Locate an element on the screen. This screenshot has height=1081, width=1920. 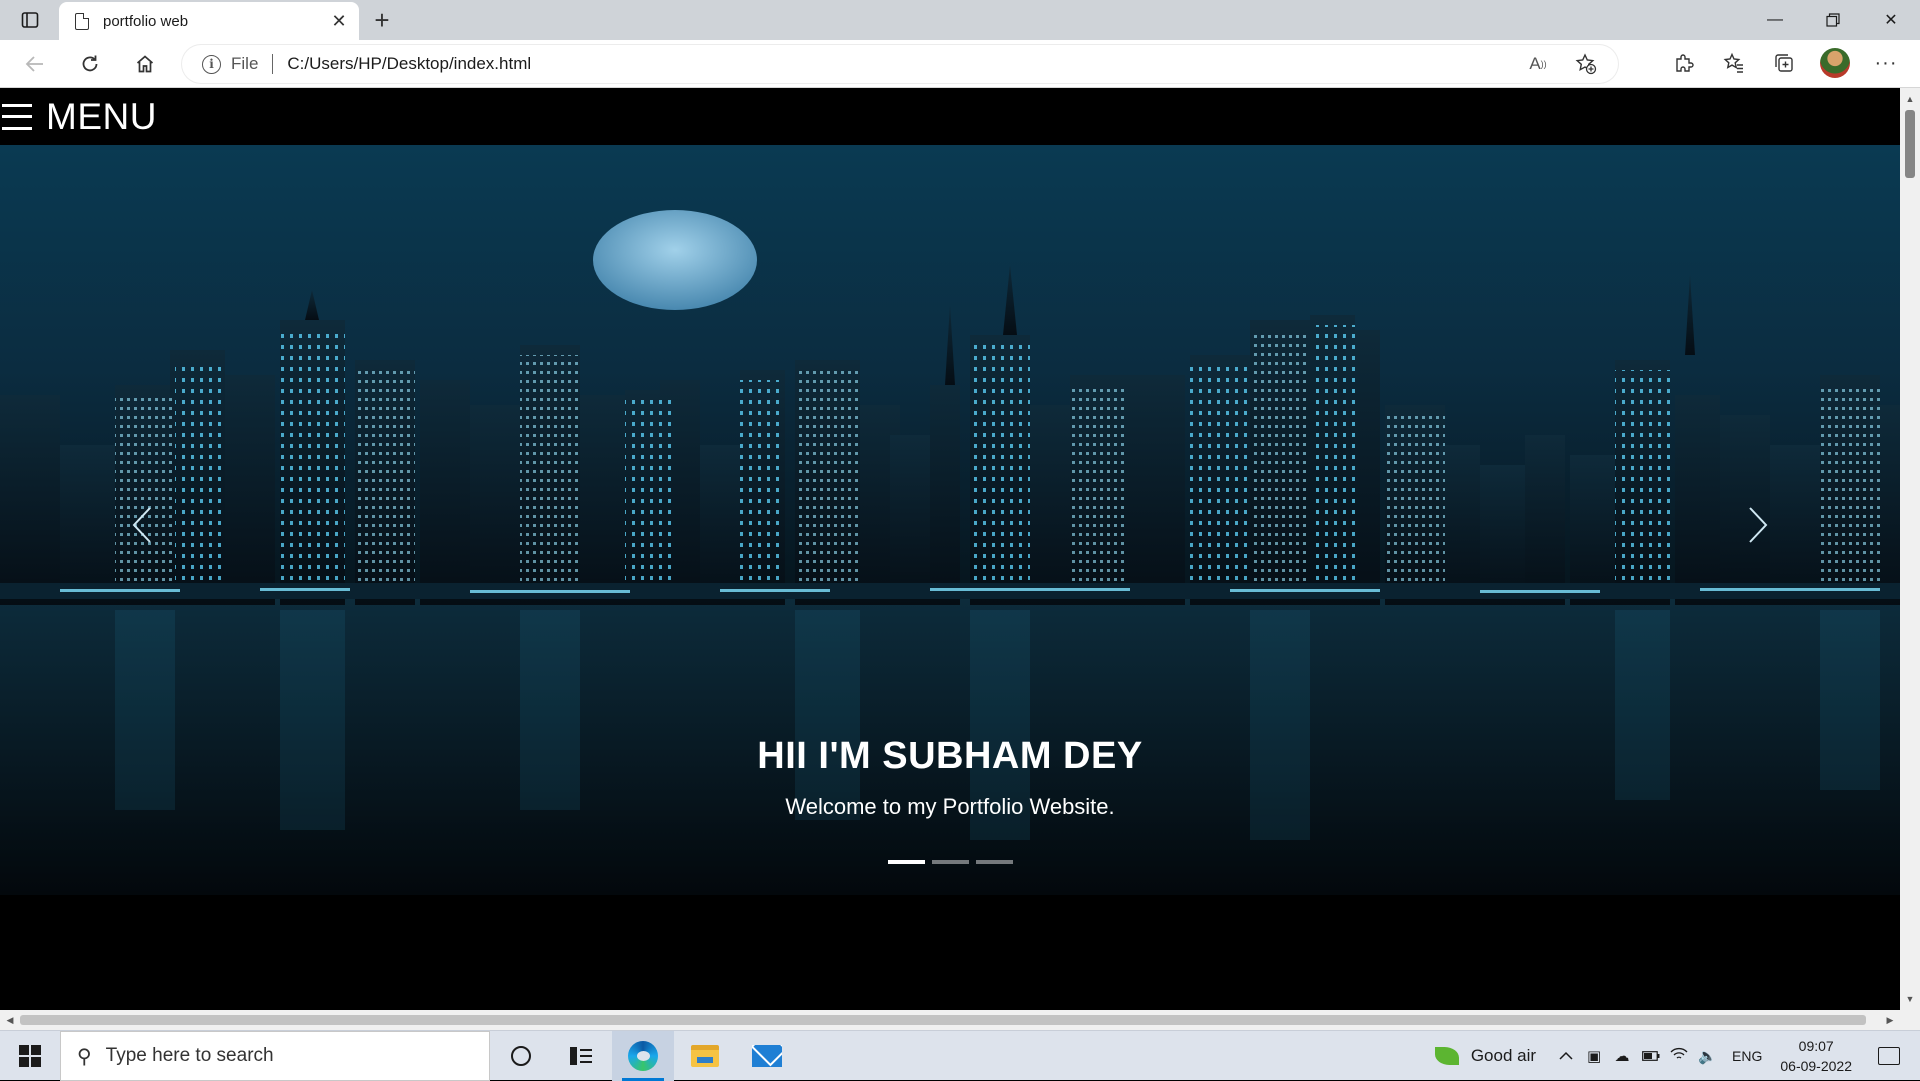
meet-now-icon: ▣ is located at coordinates (1594, 1056).